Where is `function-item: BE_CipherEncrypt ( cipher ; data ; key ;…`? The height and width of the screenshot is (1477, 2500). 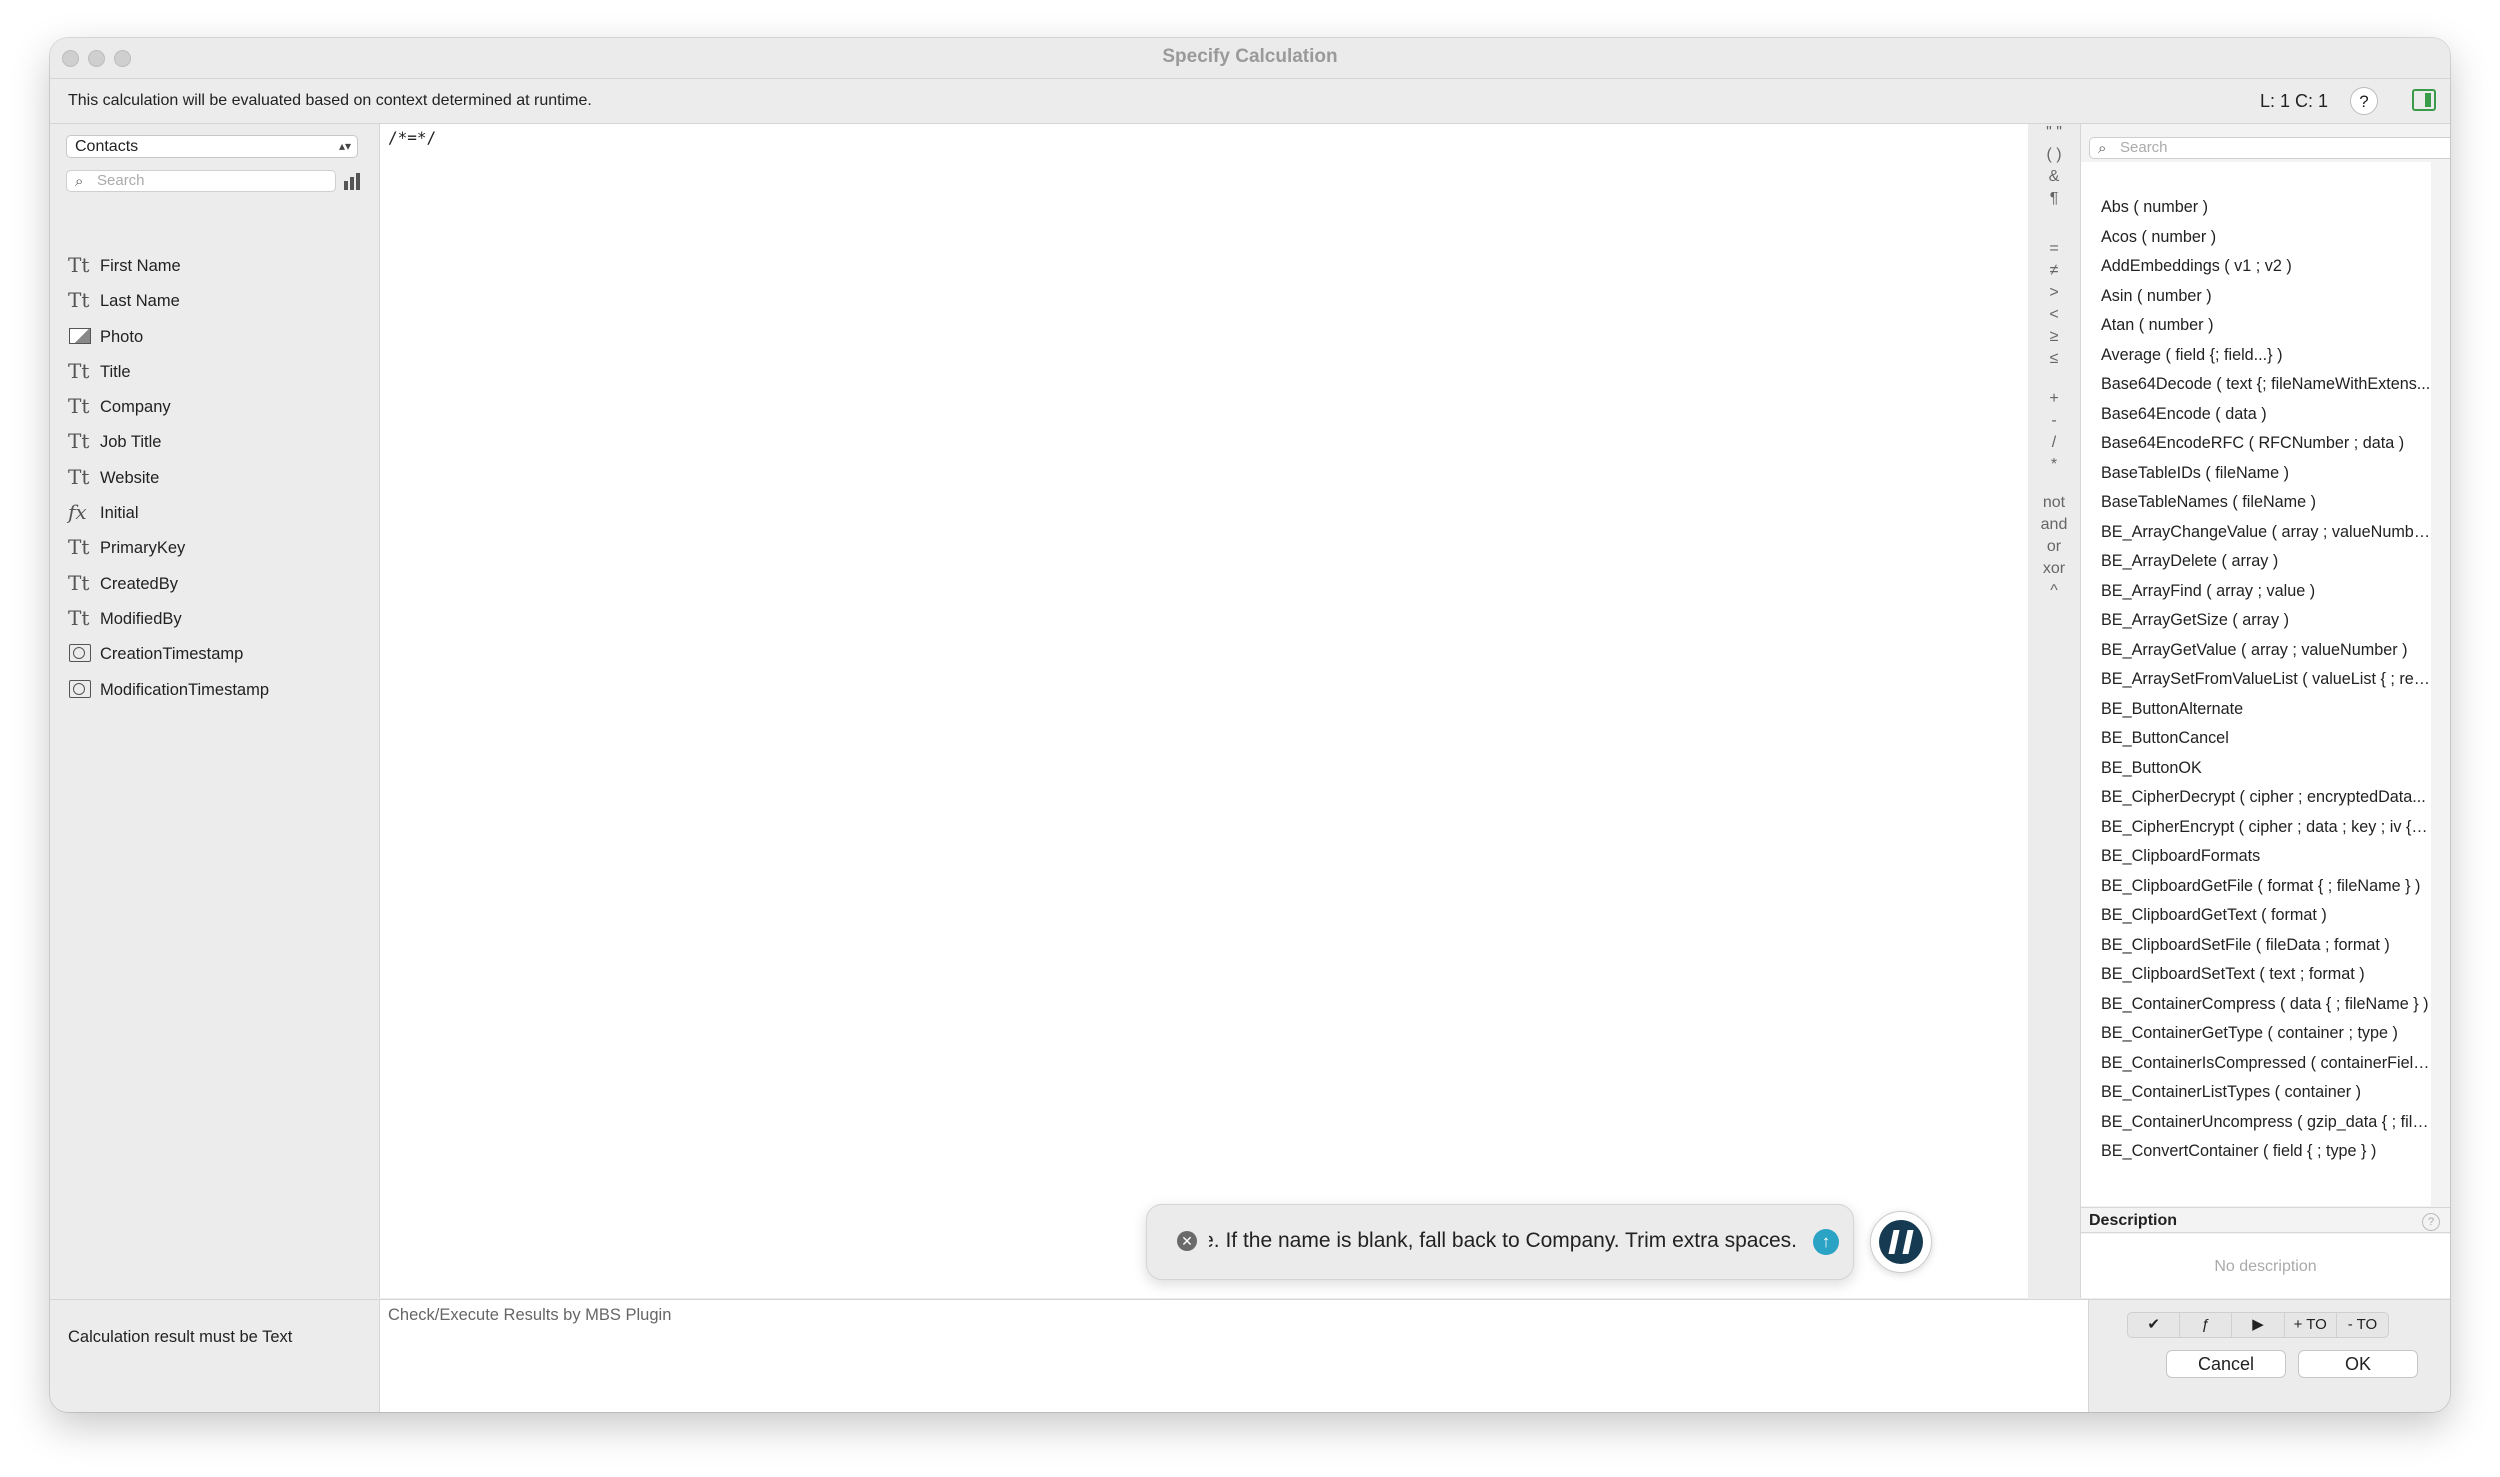 function-item: BE_CipherEncrypt ( cipher ; data ; key ;… is located at coordinates (2266, 827).